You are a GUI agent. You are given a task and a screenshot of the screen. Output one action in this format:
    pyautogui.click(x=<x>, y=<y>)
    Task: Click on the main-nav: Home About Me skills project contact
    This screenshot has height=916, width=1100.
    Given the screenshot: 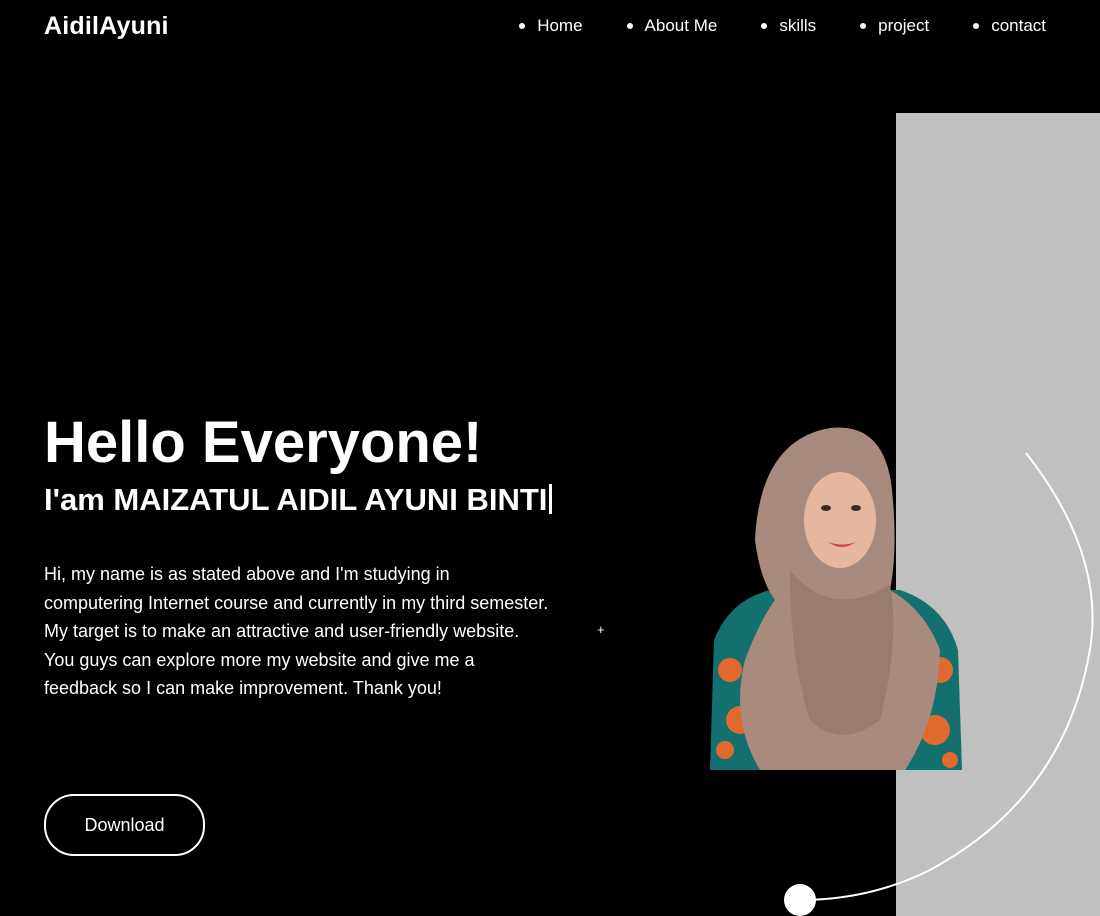 What is the action you would take?
    pyautogui.click(x=782, y=26)
    